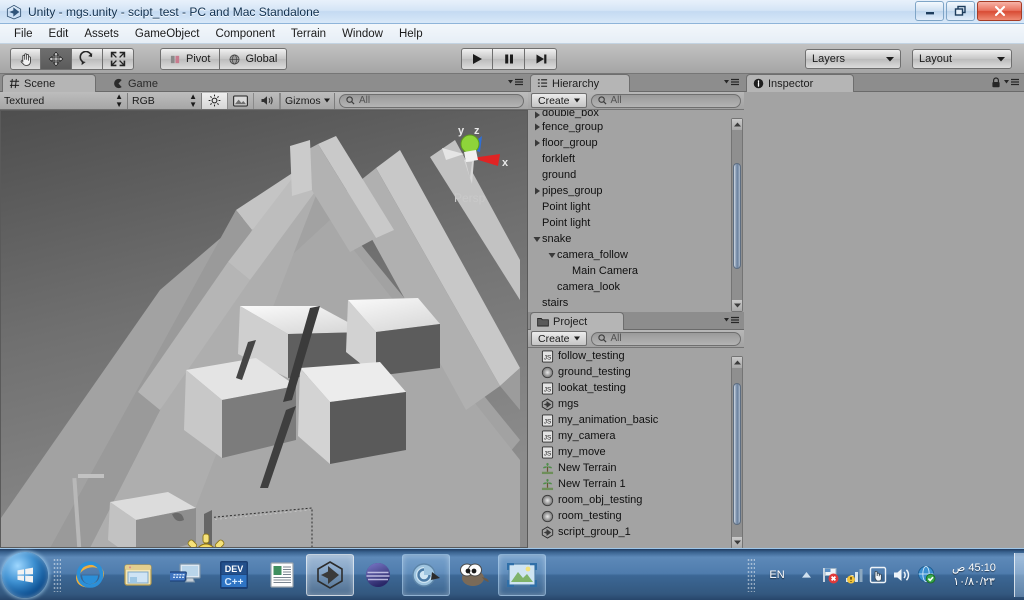 Image resolution: width=1024 pixels, height=600 pixels. I want to click on hierarchy-item: camera_look, so click(636, 287).